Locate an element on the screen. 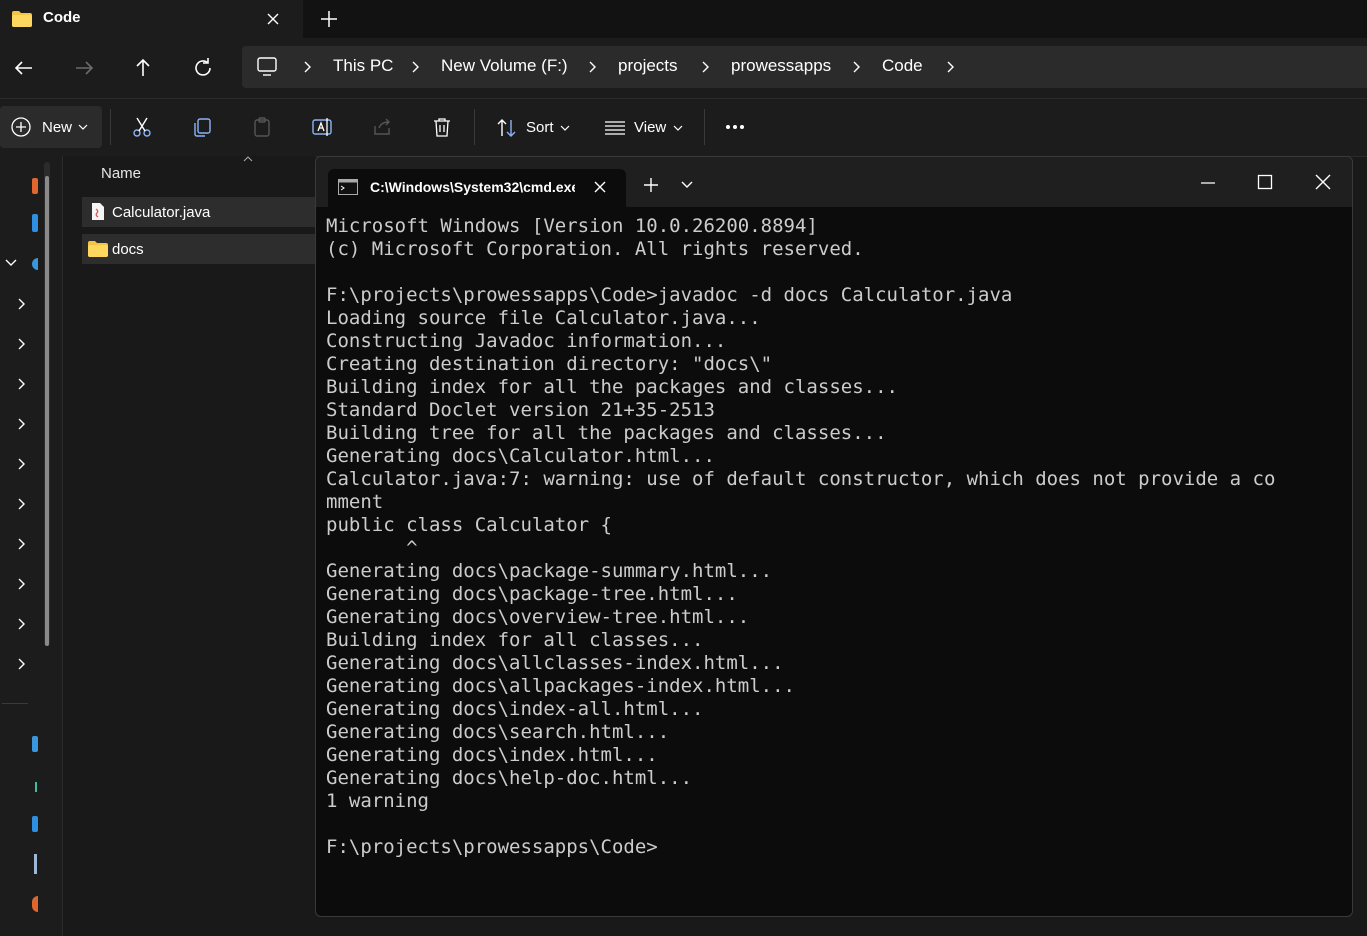 The width and height of the screenshot is (1367, 936). command-bar: New Sort View is located at coordinates (683, 128).